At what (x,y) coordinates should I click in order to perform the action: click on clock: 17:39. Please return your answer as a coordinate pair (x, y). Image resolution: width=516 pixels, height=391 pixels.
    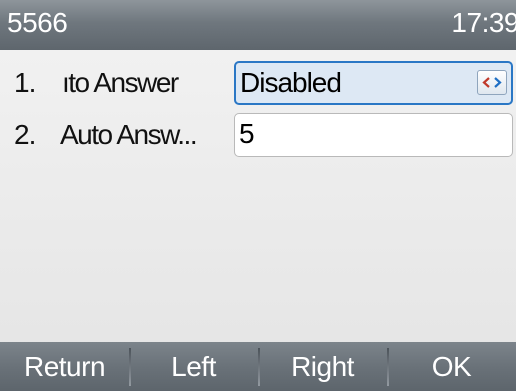
    Looking at the image, I should click on (483, 22).